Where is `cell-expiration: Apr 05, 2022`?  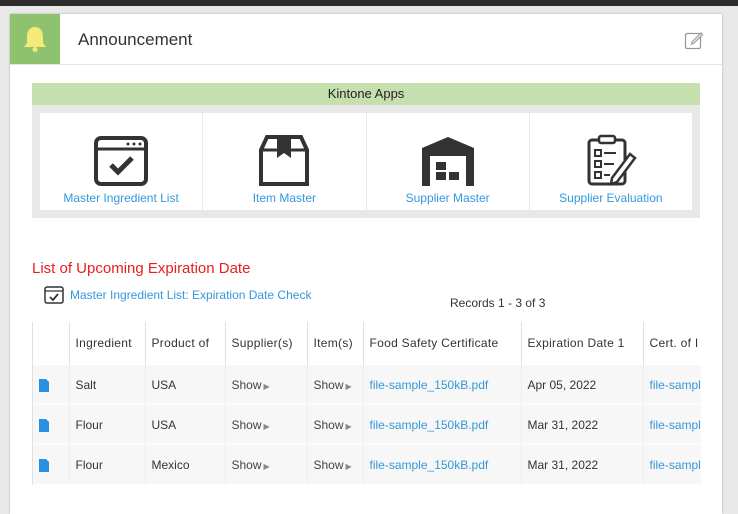 cell-expiration: Apr 05, 2022 is located at coordinates (582, 384).